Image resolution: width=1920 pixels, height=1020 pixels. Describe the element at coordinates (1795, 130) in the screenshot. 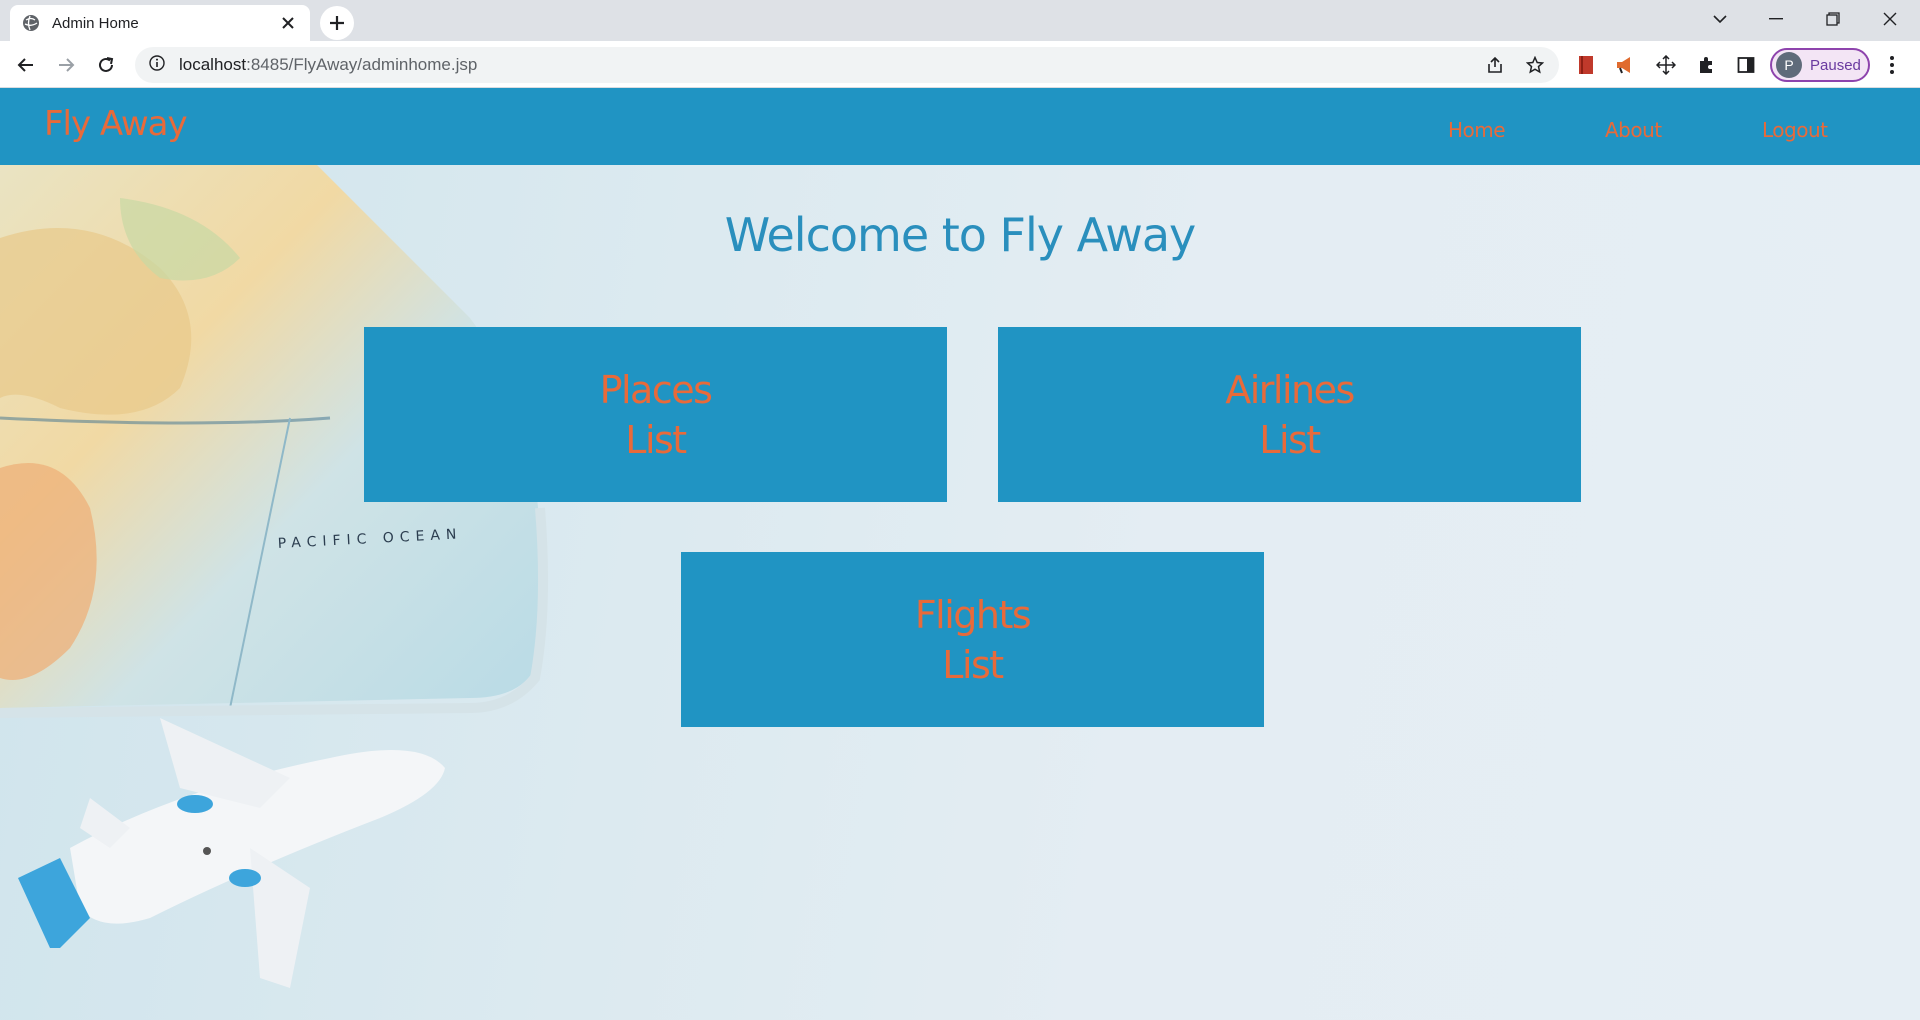

I see `nav-link-logout: Logout` at that location.